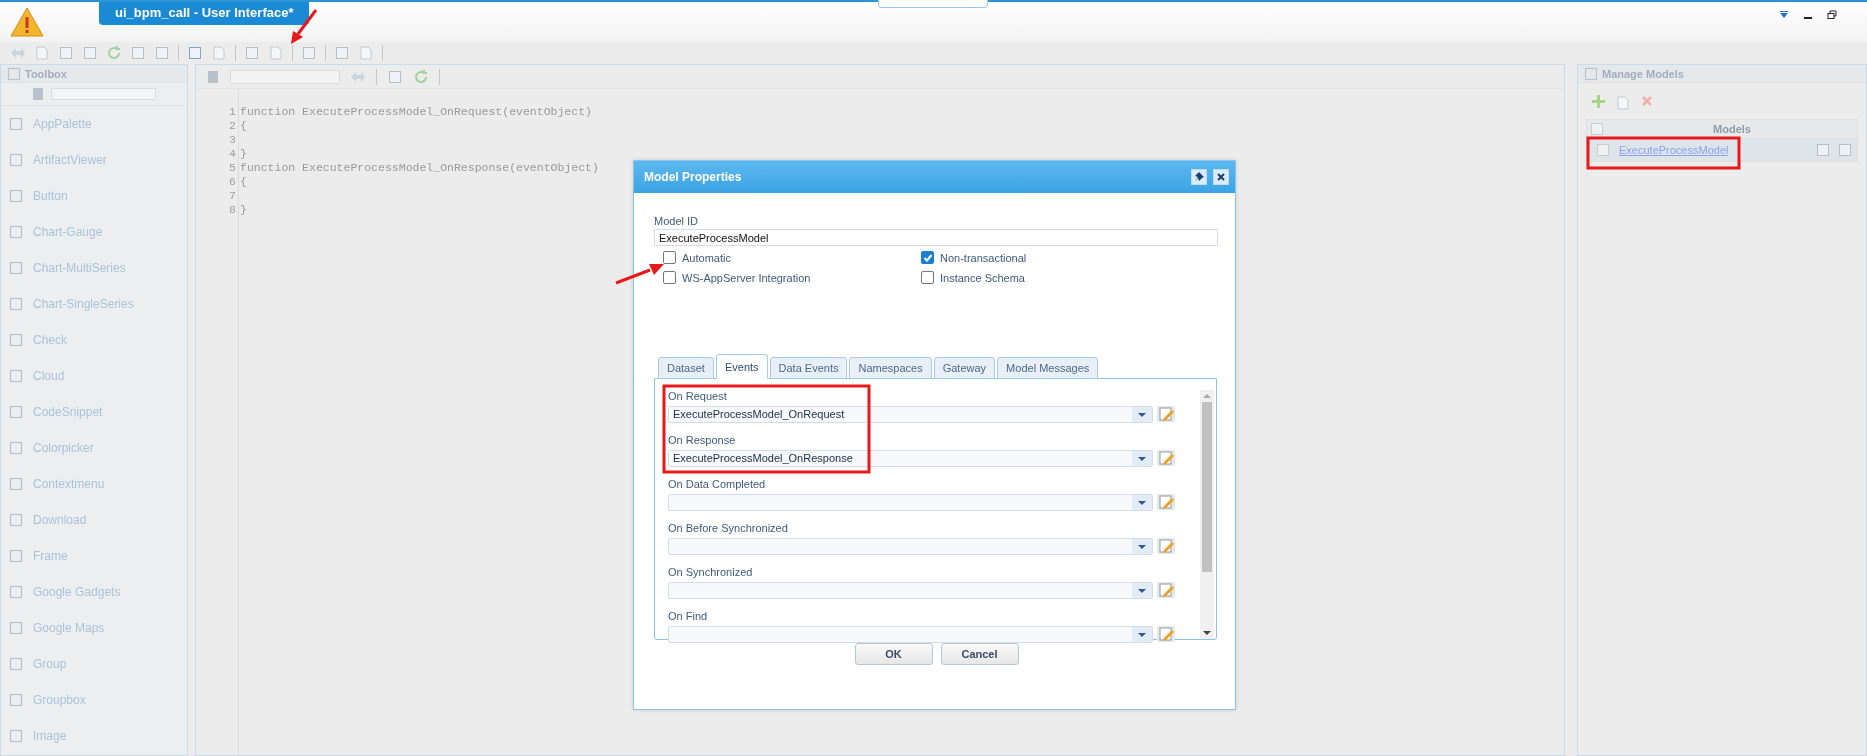 Image resolution: width=1867 pixels, height=756 pixels. Describe the element at coordinates (706, 257) in the screenshot. I see `checkbox-label: Automatic` at that location.